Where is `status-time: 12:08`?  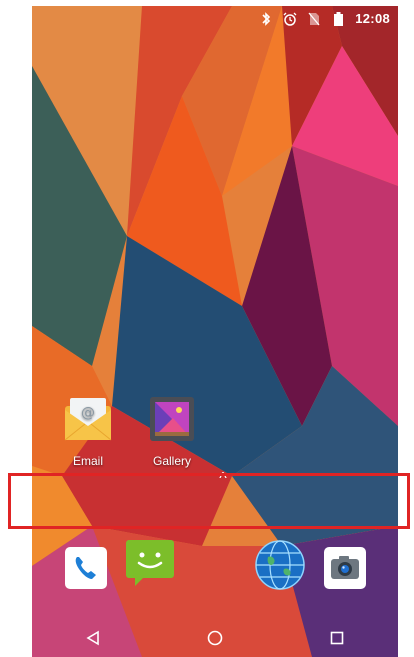 status-time: 12:08 is located at coordinates (372, 18).